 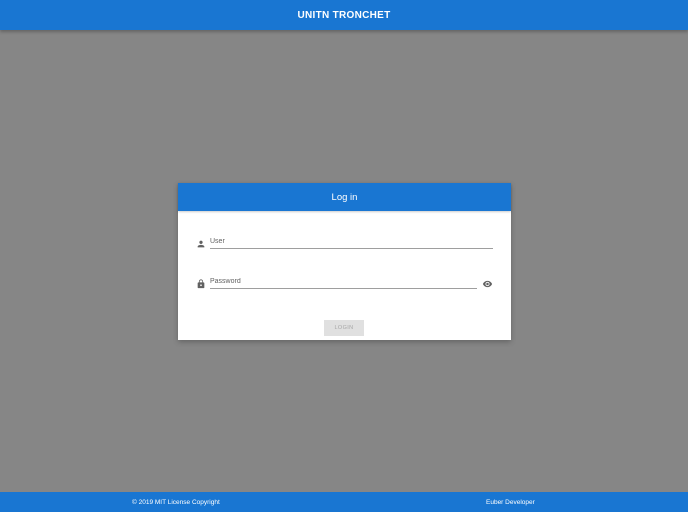 I want to click on user-input, so click(x=351, y=242).